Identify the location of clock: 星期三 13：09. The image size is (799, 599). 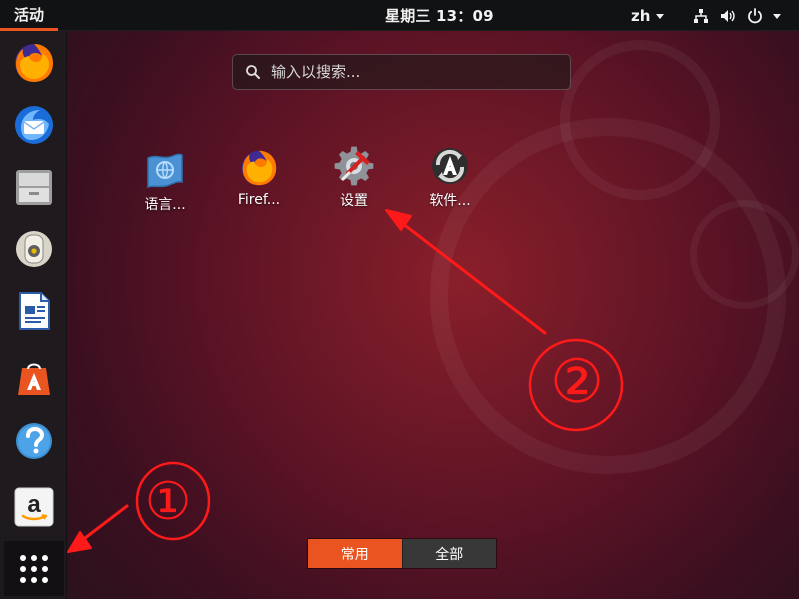
(439, 15).